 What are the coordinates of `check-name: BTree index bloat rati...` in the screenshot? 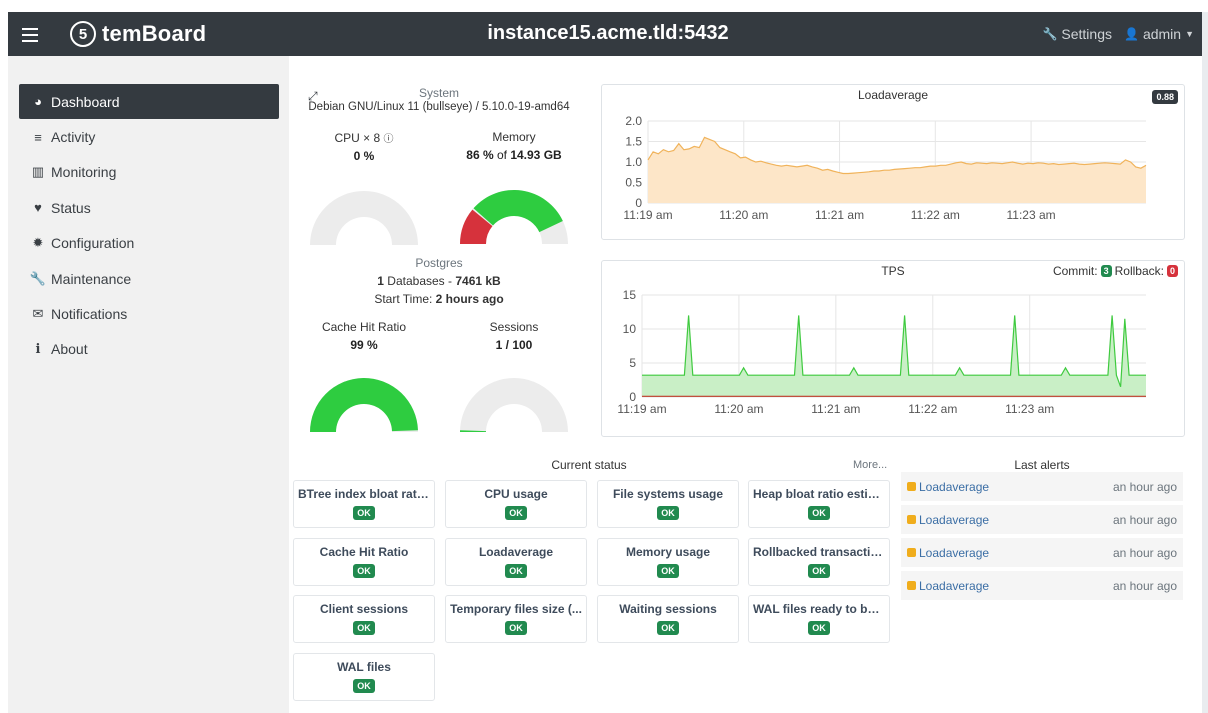 It's located at (364, 494).